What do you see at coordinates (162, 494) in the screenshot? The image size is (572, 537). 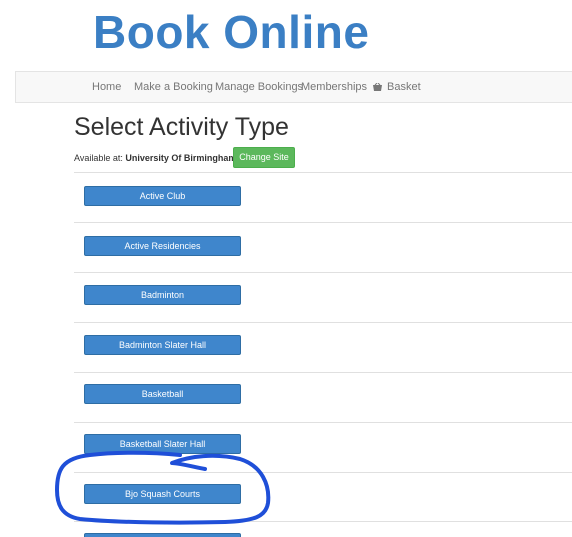 I see `activity-button-bjo-squash-courts: Bjo Squash Courts` at bounding box center [162, 494].